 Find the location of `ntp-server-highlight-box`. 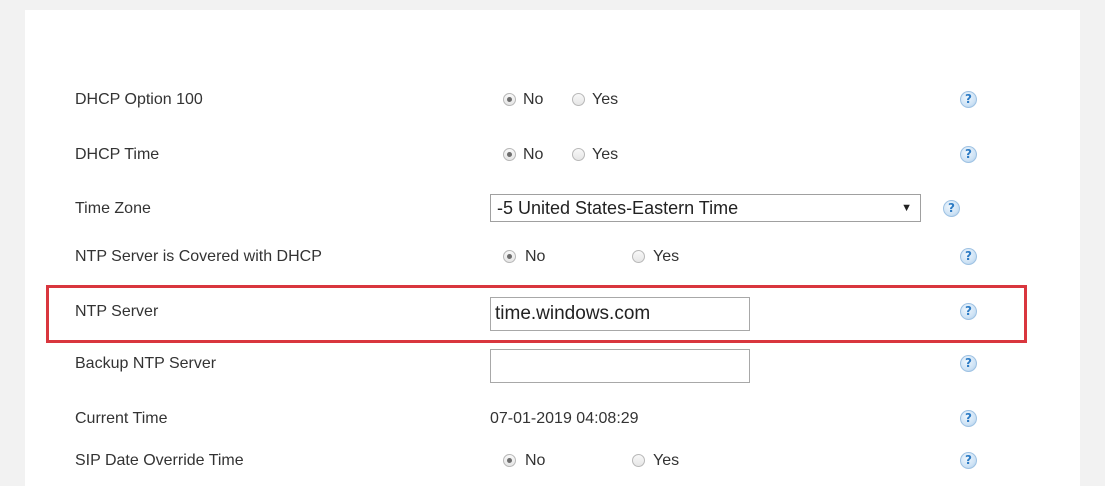

ntp-server-highlight-box is located at coordinates (536, 314).